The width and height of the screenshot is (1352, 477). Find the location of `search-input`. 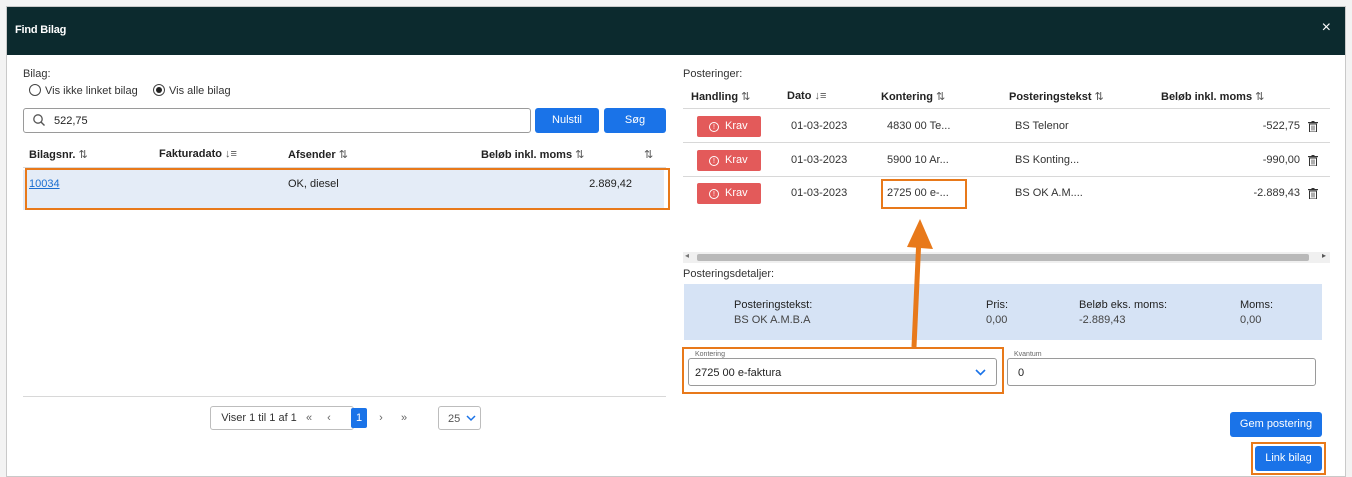

search-input is located at coordinates (287, 121).